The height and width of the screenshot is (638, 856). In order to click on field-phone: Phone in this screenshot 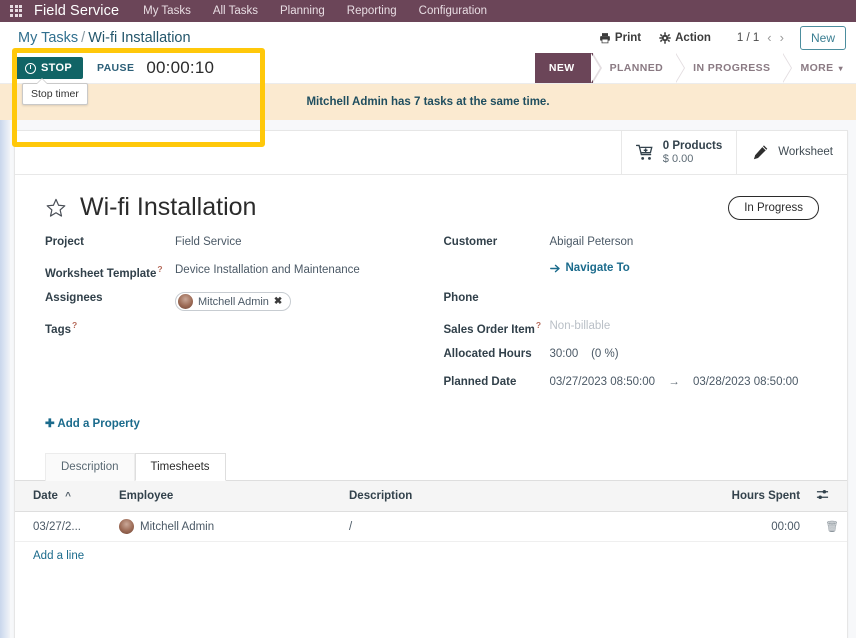, I will do `click(636, 304)`.